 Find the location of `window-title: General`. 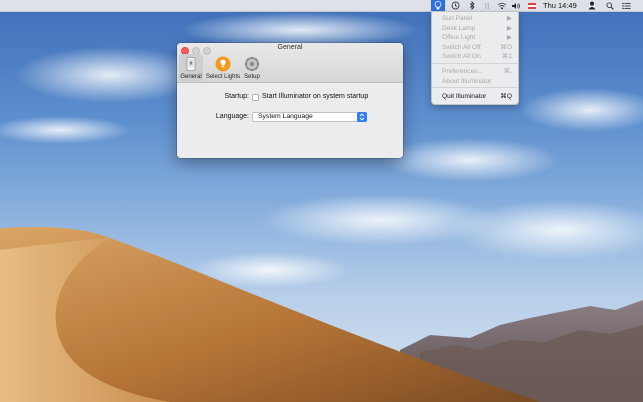

window-title: General is located at coordinates (290, 47).